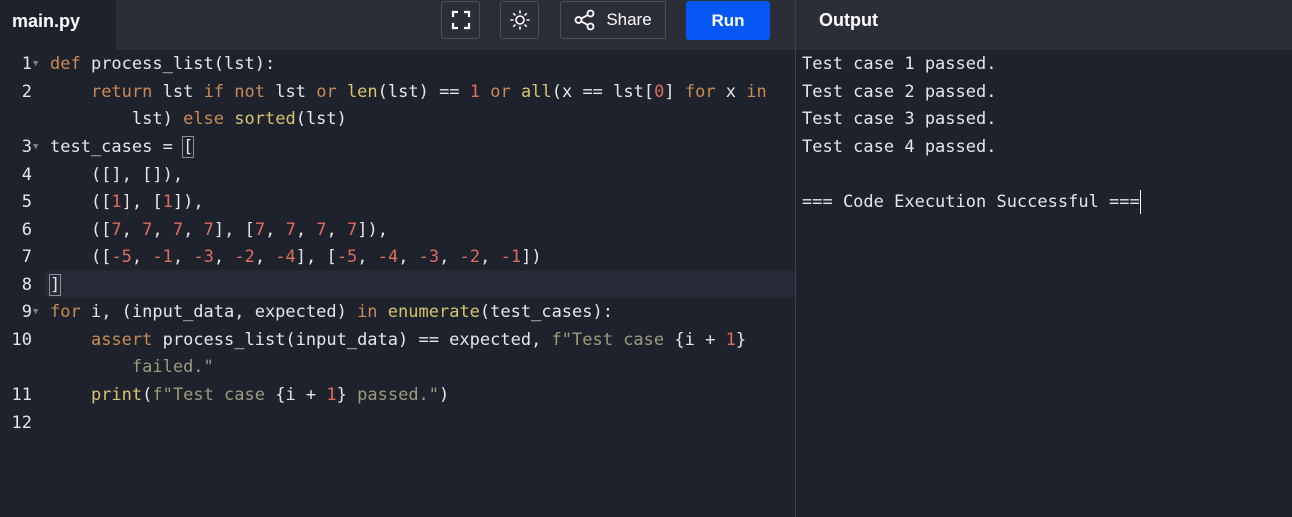 This screenshot has width=1292, height=517. Describe the element at coordinates (531, 257) in the screenshot. I see `code-token: ])` at that location.